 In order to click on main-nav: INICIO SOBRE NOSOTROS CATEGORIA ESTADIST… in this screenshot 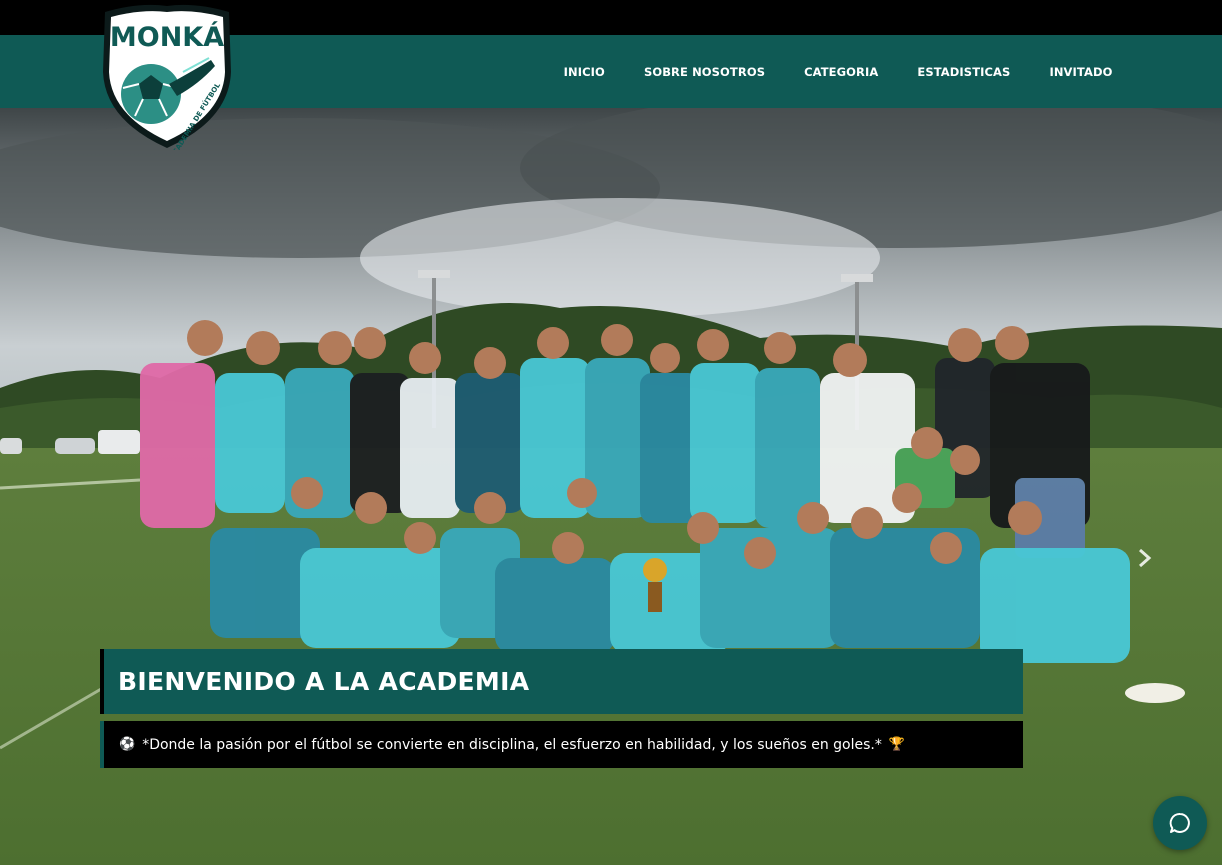, I will do `click(838, 71)`.